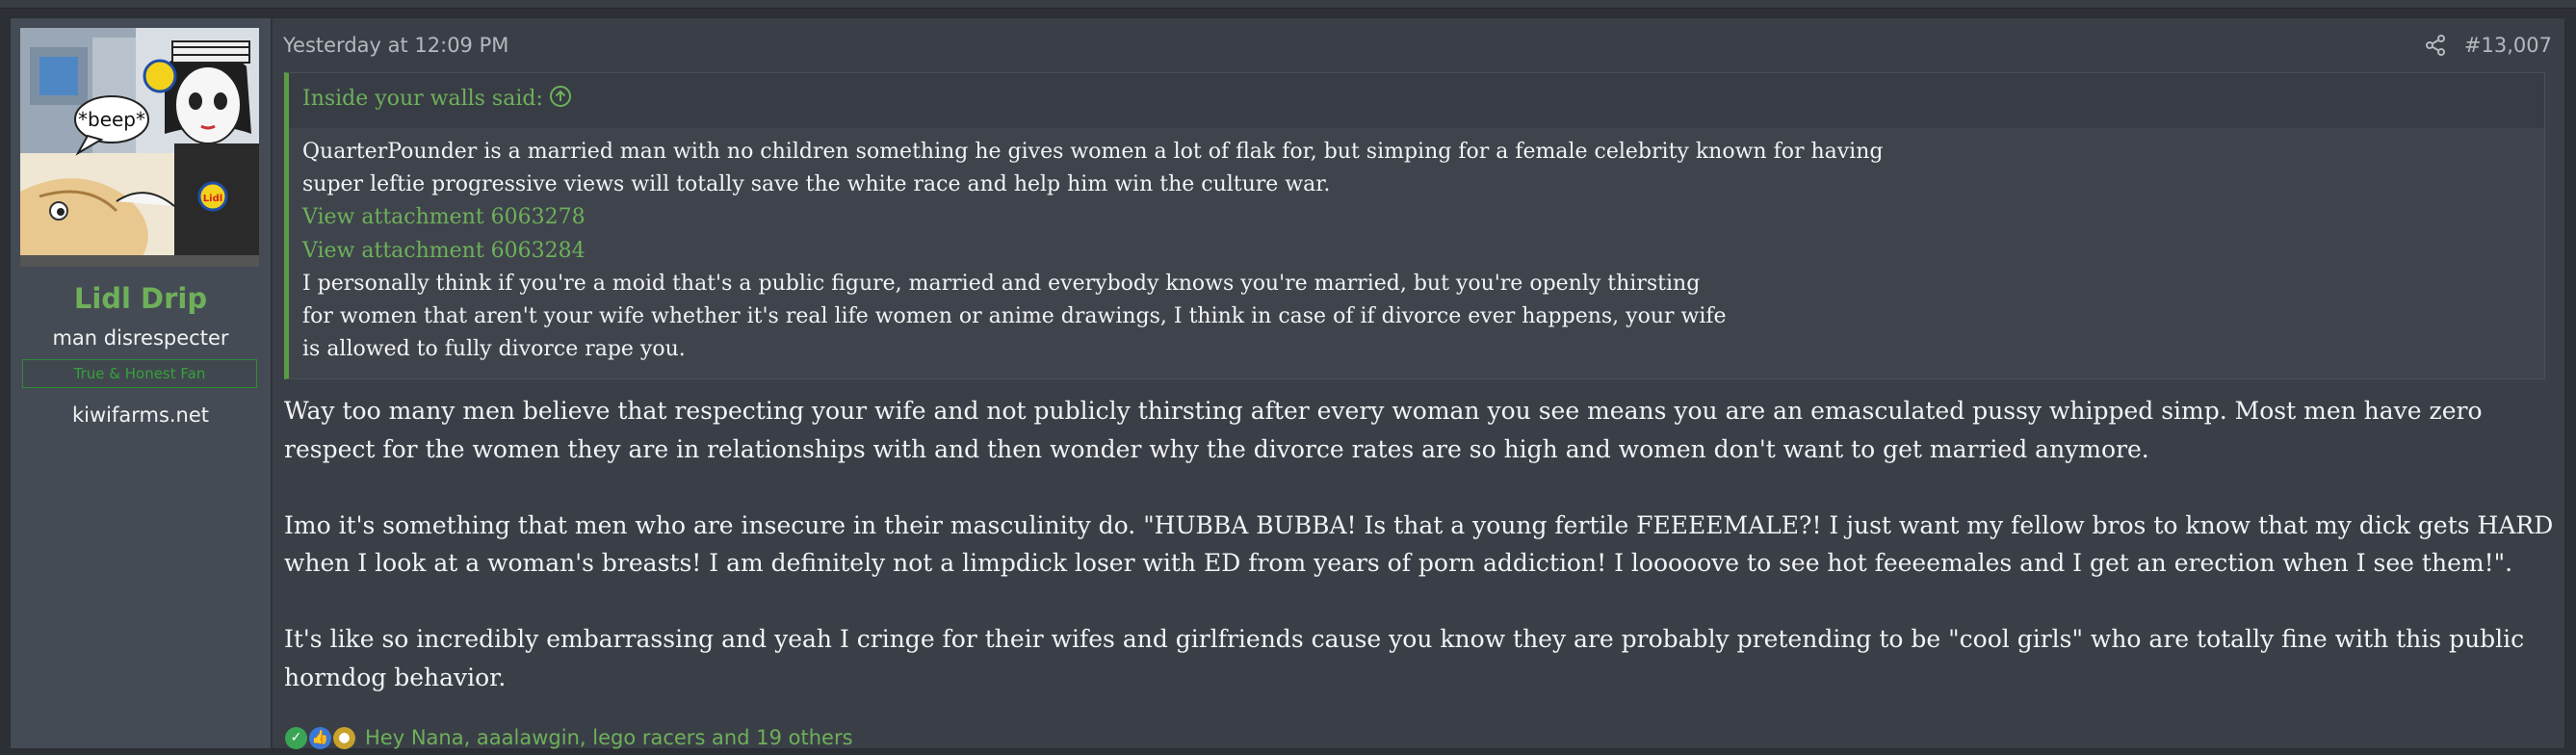 The height and width of the screenshot is (755, 2576). What do you see at coordinates (395, 677) in the screenshot?
I see `message-line: horndog behavior.` at bounding box center [395, 677].